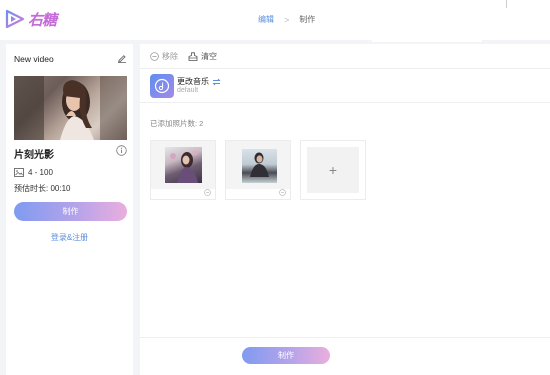 The width and height of the screenshot is (550, 375). Describe the element at coordinates (345, 86) in the screenshot. I see `music-row: 更改音乐 default` at that location.